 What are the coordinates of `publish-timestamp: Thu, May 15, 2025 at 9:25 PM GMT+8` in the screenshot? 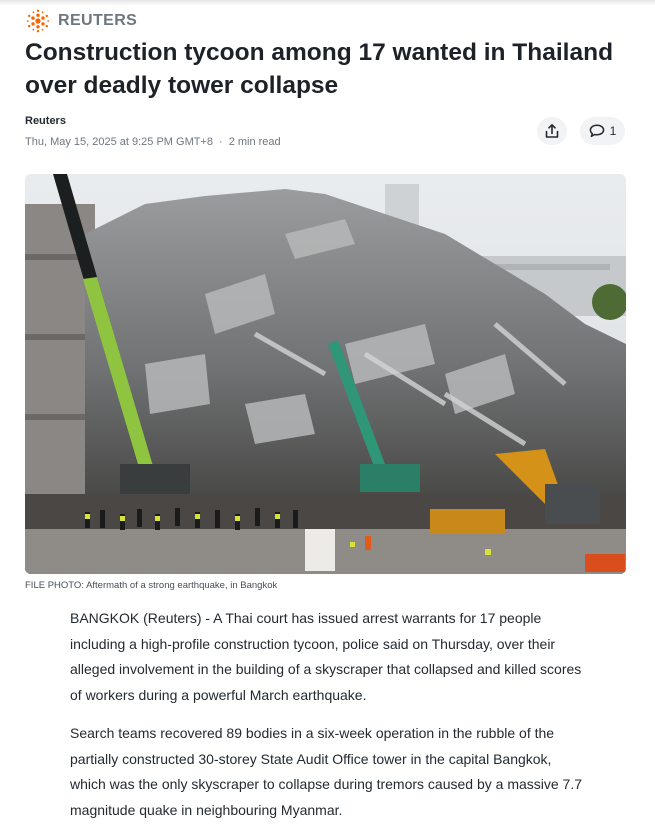 It's located at (119, 142).